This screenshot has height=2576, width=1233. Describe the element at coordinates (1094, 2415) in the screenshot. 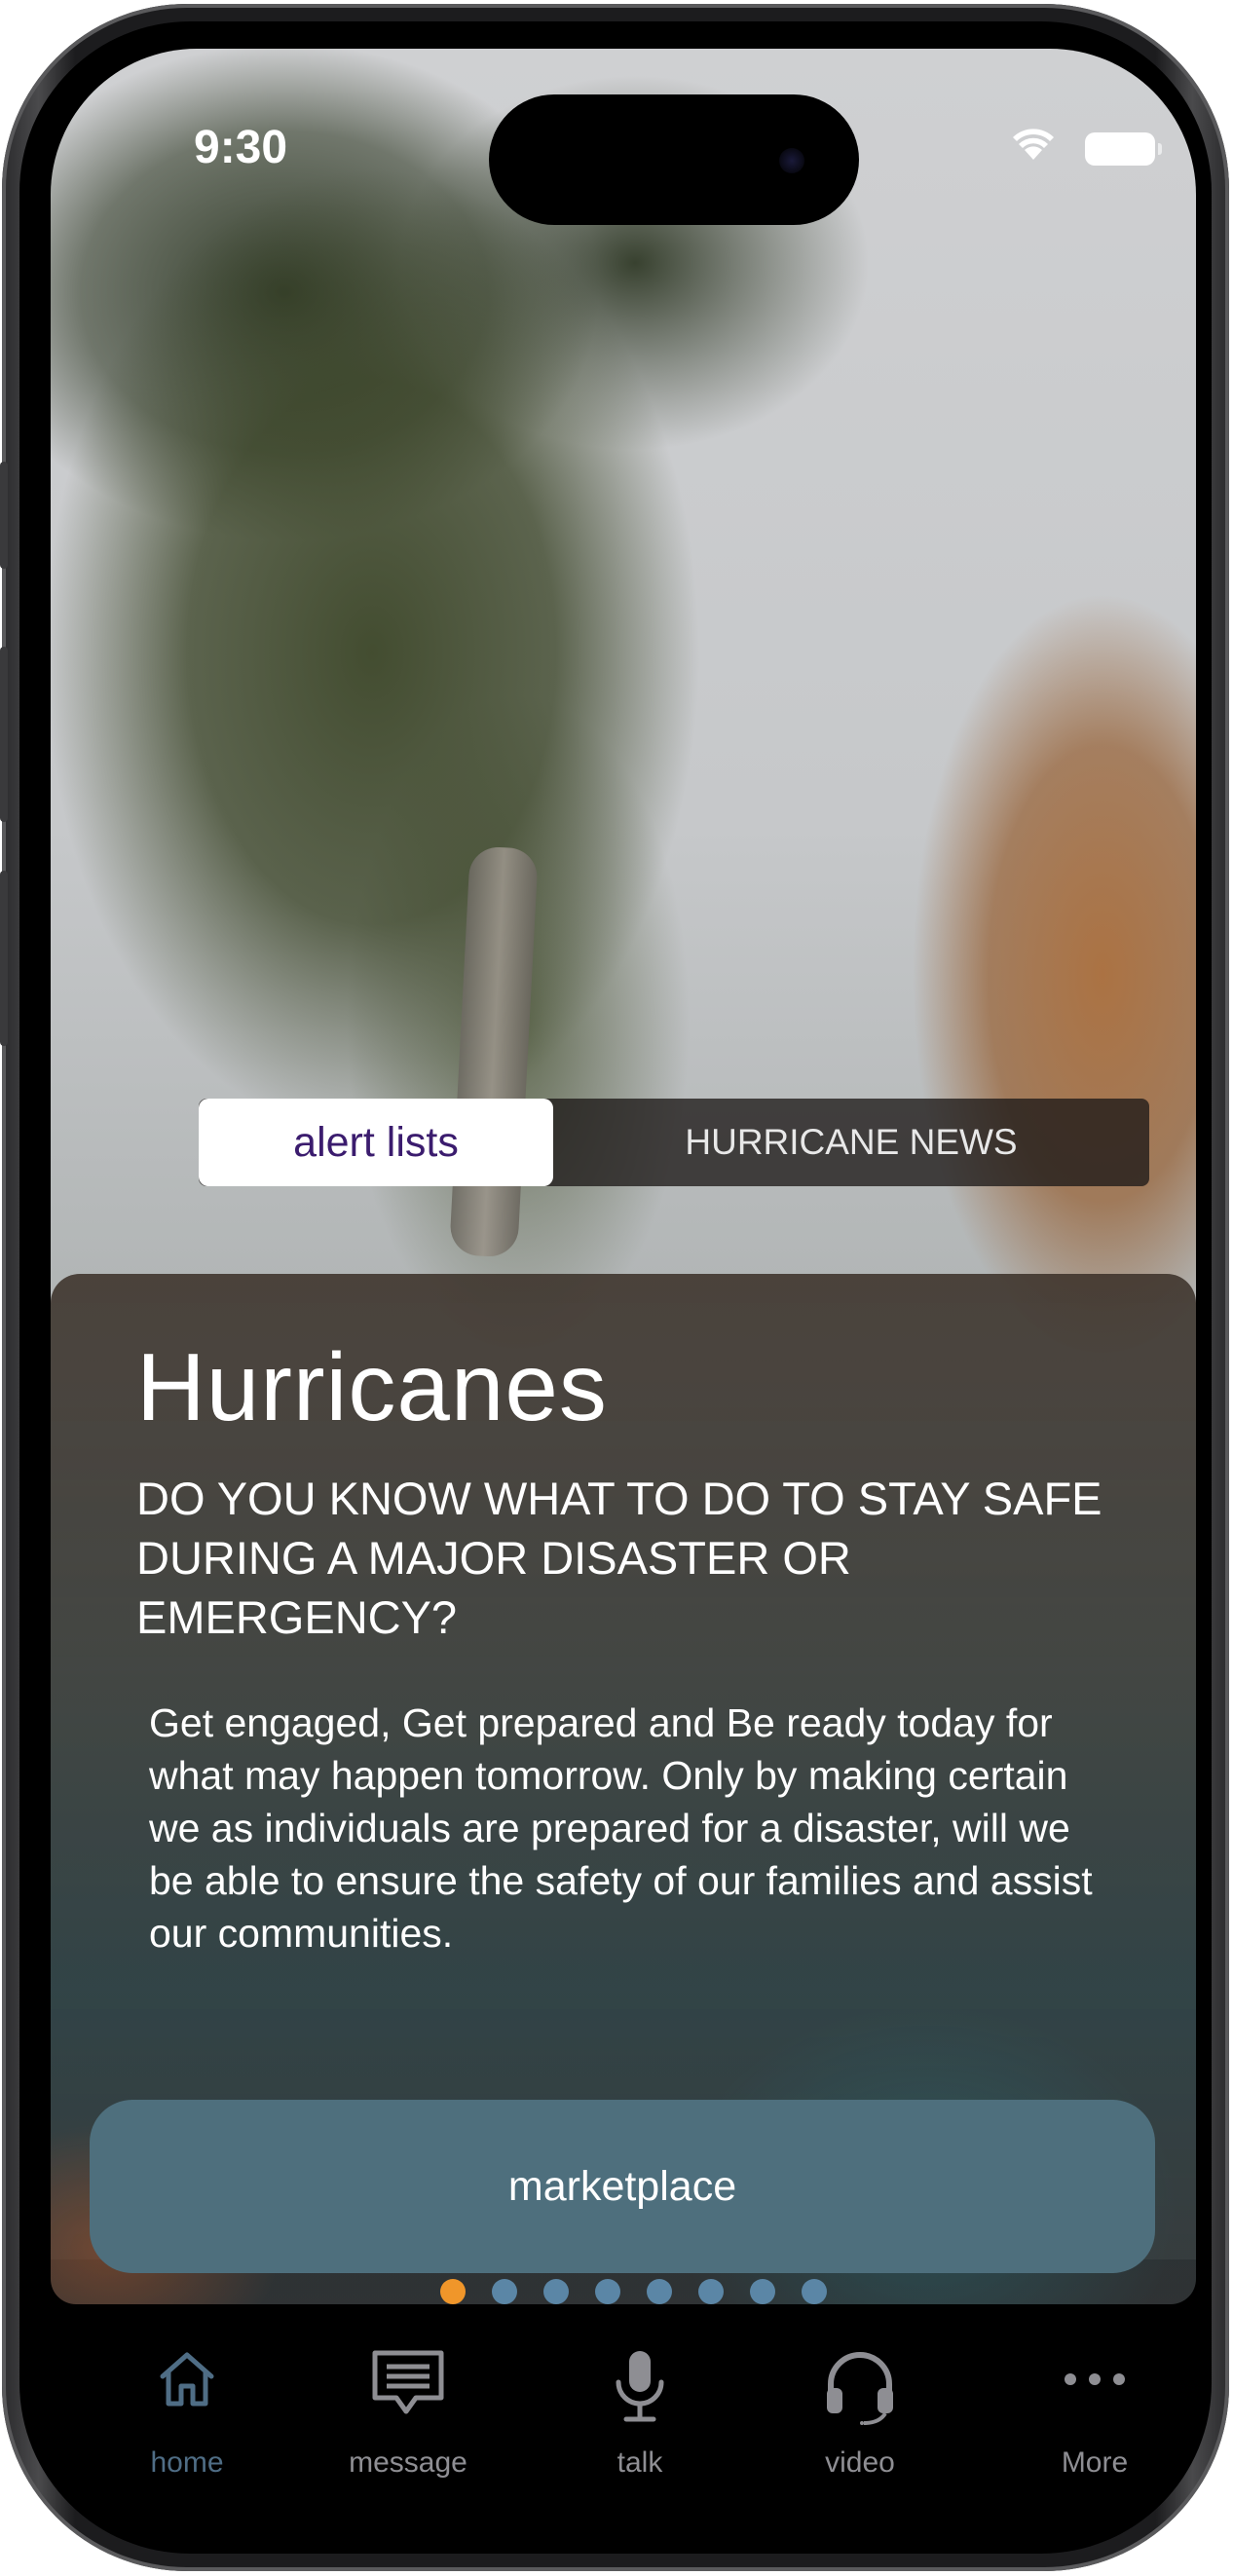

I see `tab-more: More` at that location.